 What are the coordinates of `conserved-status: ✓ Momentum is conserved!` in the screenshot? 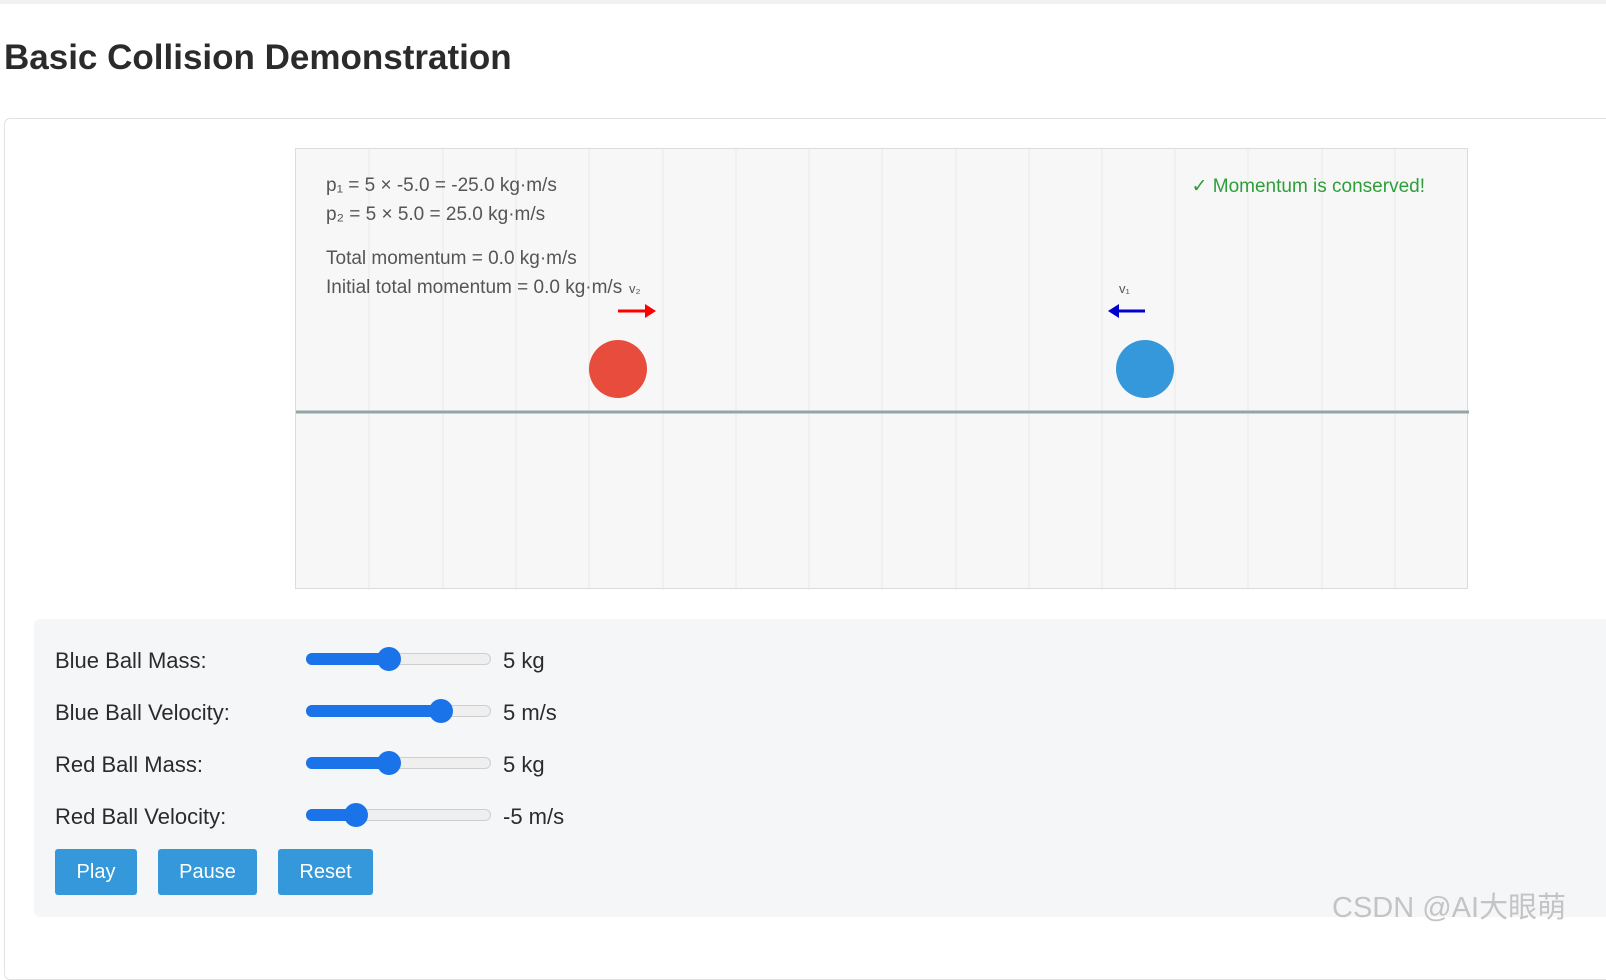 It's located at (1308, 186).